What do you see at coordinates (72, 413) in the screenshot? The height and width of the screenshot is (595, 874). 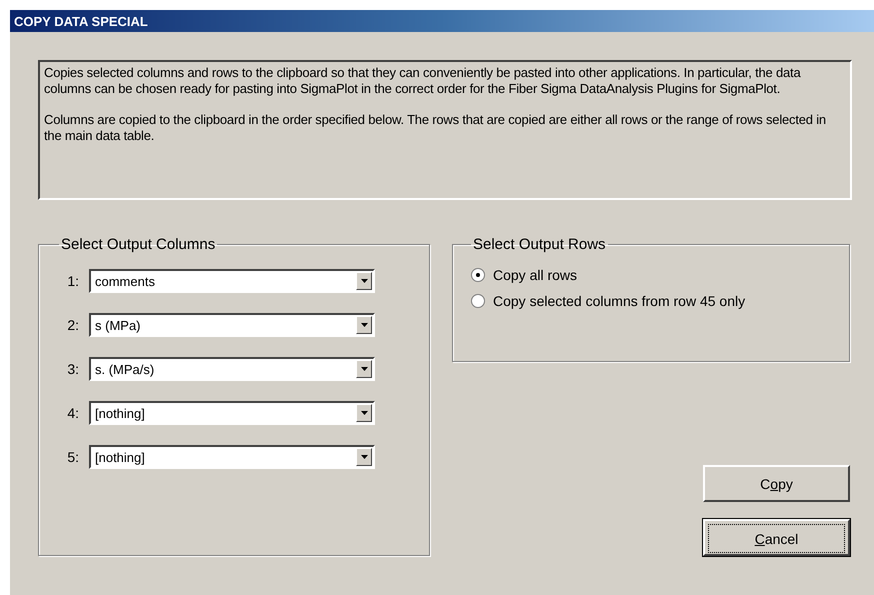 I see `column-number: 4:` at bounding box center [72, 413].